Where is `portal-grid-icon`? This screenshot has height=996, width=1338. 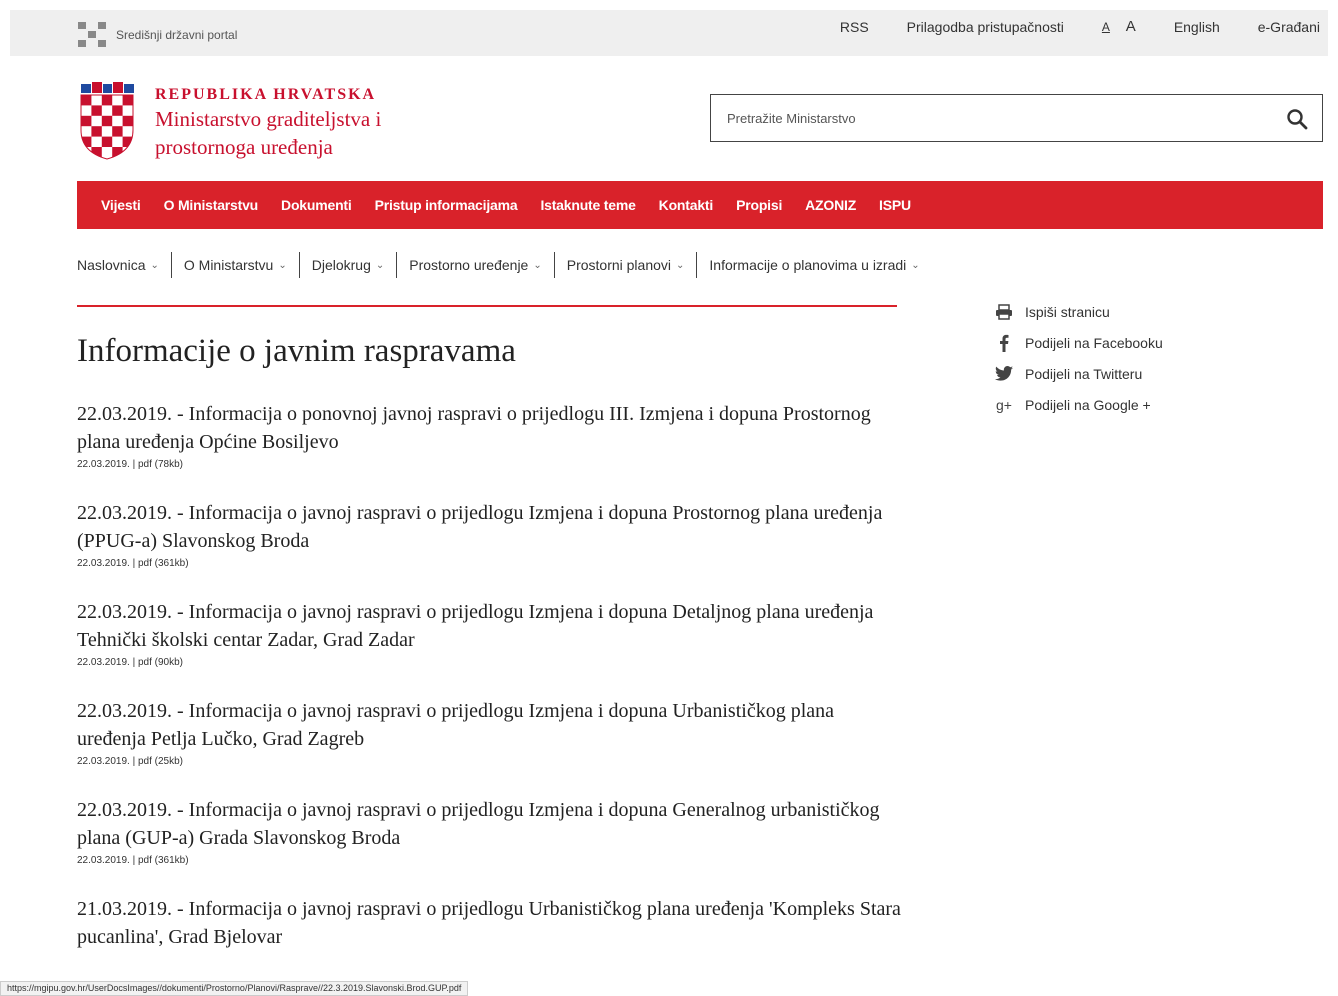
portal-grid-icon is located at coordinates (92, 34).